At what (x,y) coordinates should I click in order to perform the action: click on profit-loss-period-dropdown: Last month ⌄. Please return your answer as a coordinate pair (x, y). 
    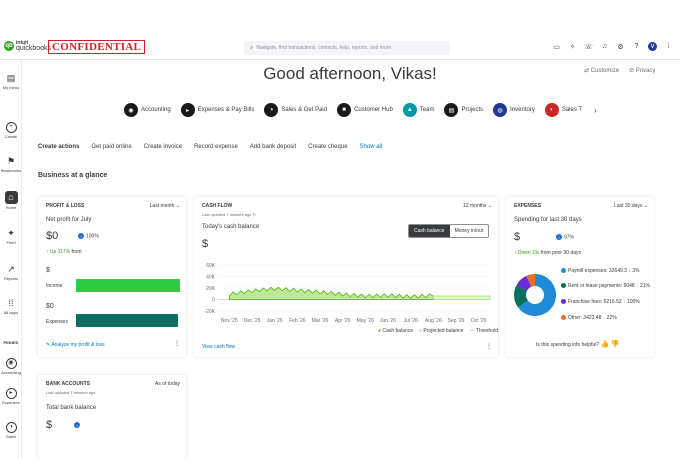
    Looking at the image, I should click on (165, 206).